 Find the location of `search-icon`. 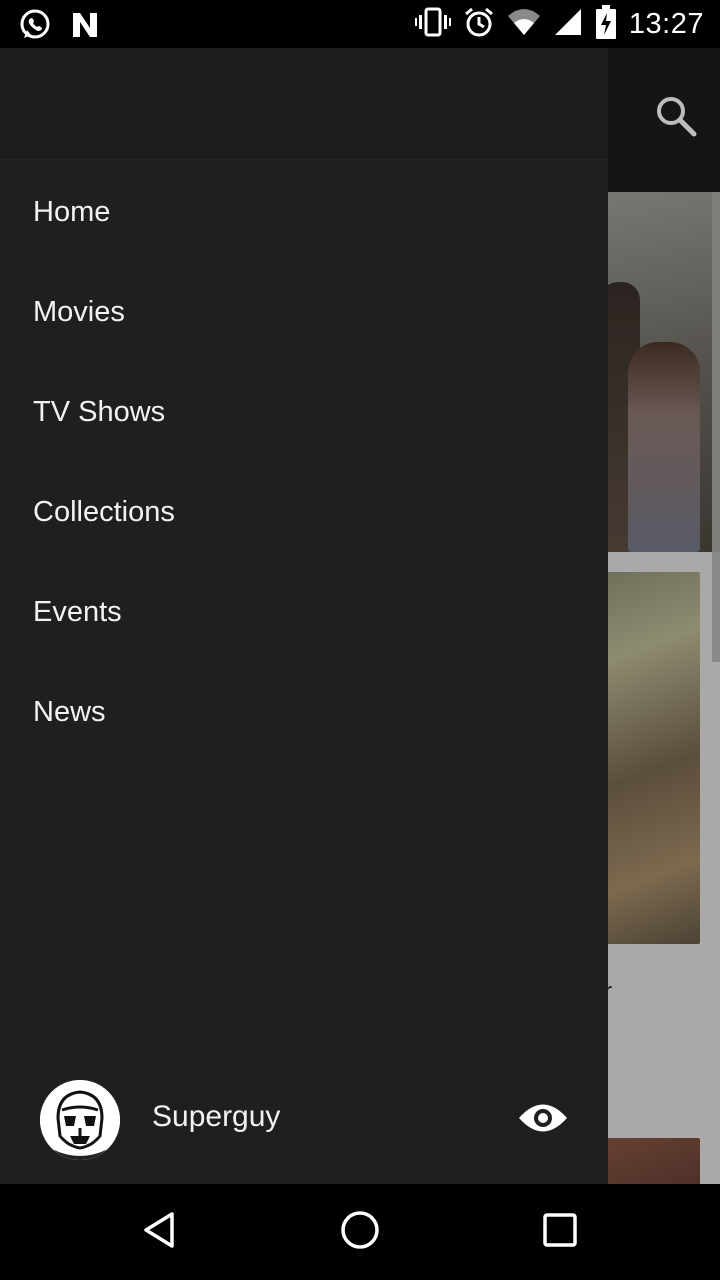

search-icon is located at coordinates (676, 118).